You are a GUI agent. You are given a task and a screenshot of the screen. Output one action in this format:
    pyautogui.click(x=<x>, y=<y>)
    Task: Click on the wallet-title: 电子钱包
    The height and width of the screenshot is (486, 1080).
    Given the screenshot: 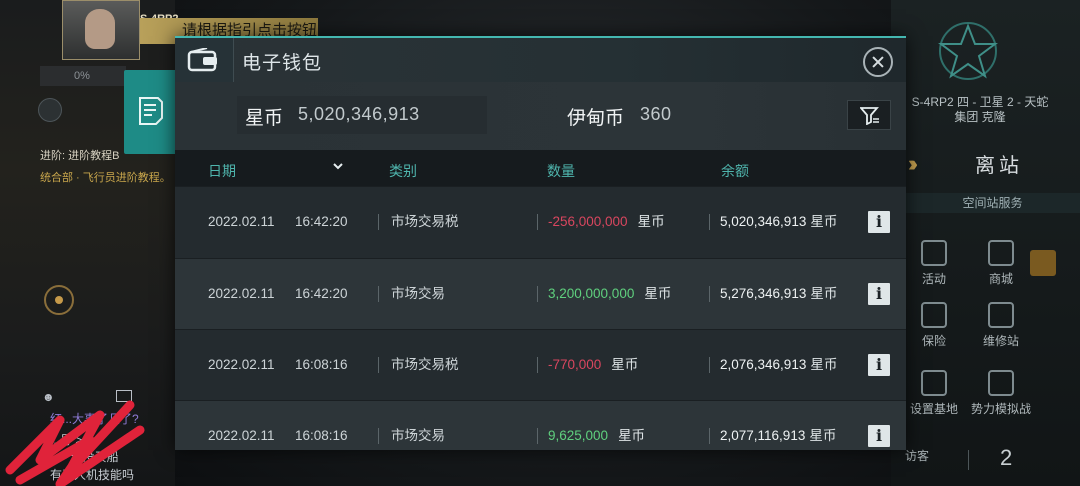 What is the action you would take?
    pyautogui.click(x=282, y=63)
    